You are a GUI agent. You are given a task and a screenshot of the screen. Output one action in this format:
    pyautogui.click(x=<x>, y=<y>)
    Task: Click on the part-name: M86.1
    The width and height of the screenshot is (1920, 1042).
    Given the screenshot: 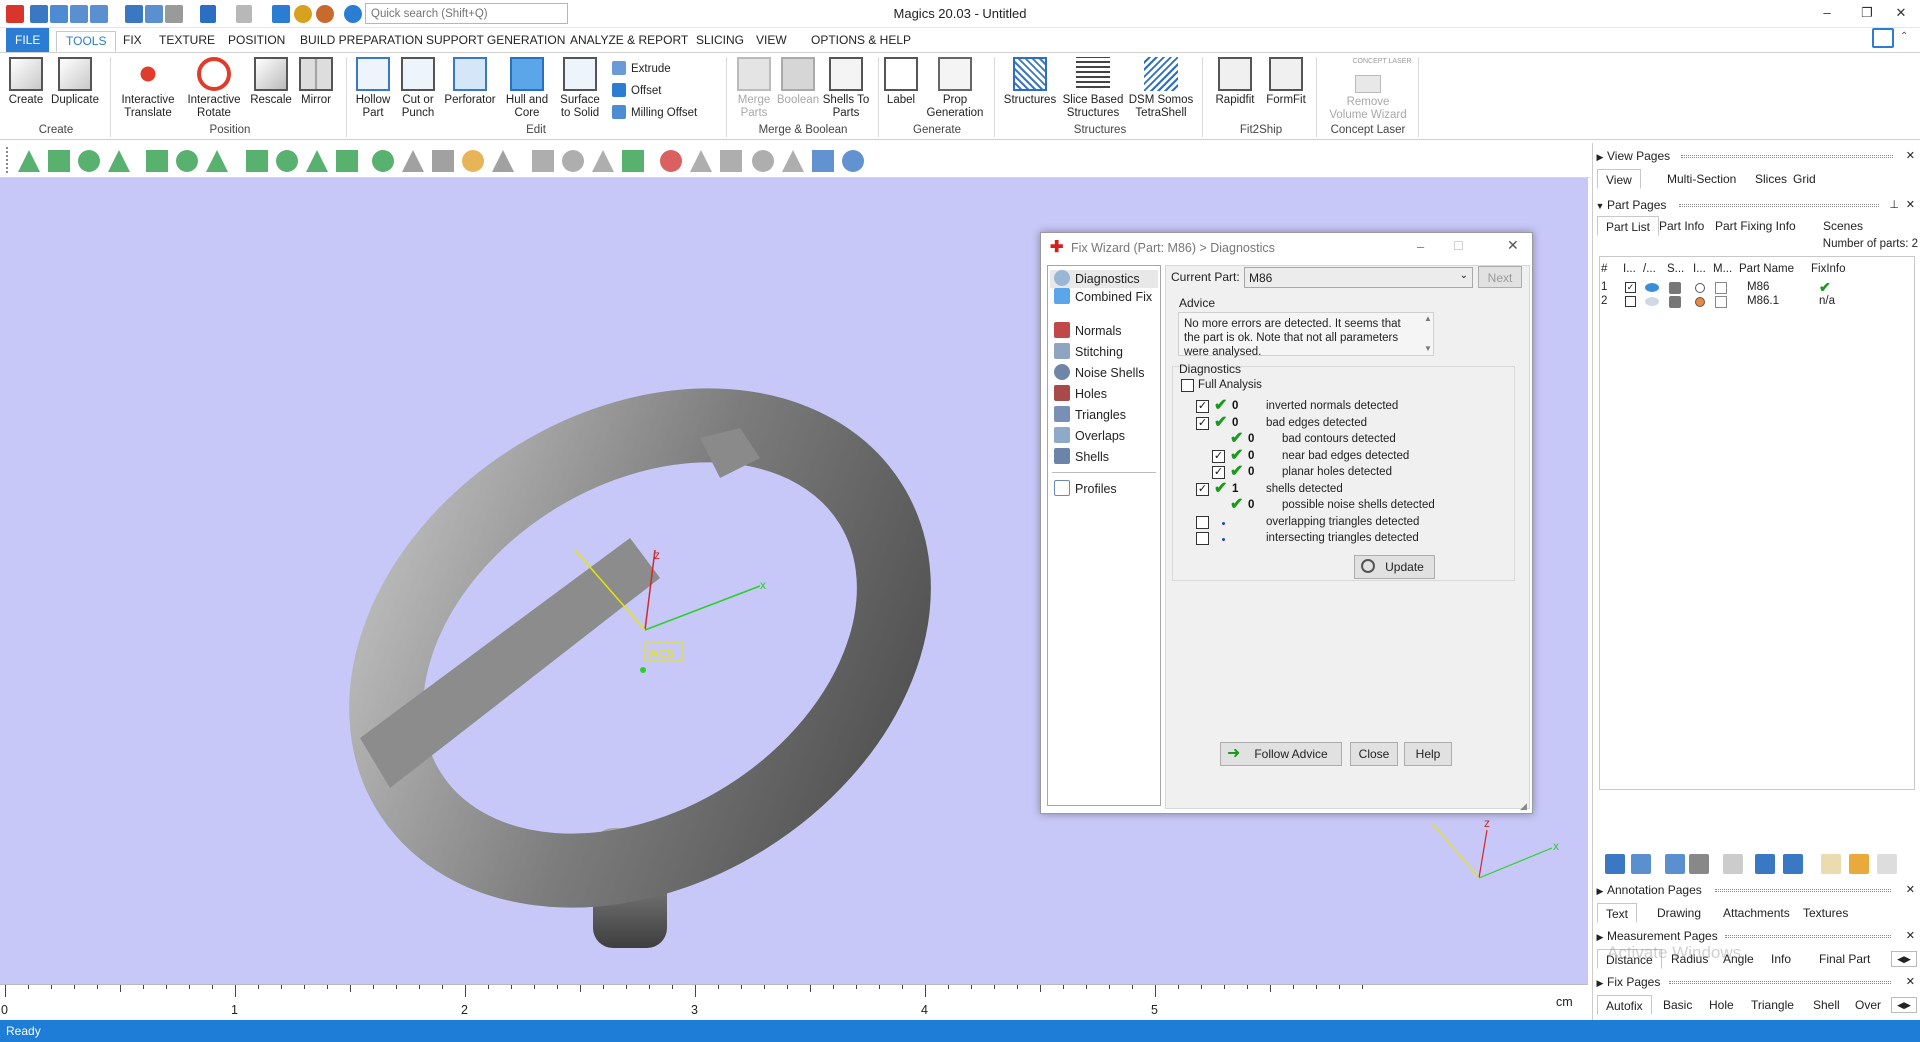 What is the action you would take?
    pyautogui.click(x=1763, y=301)
    